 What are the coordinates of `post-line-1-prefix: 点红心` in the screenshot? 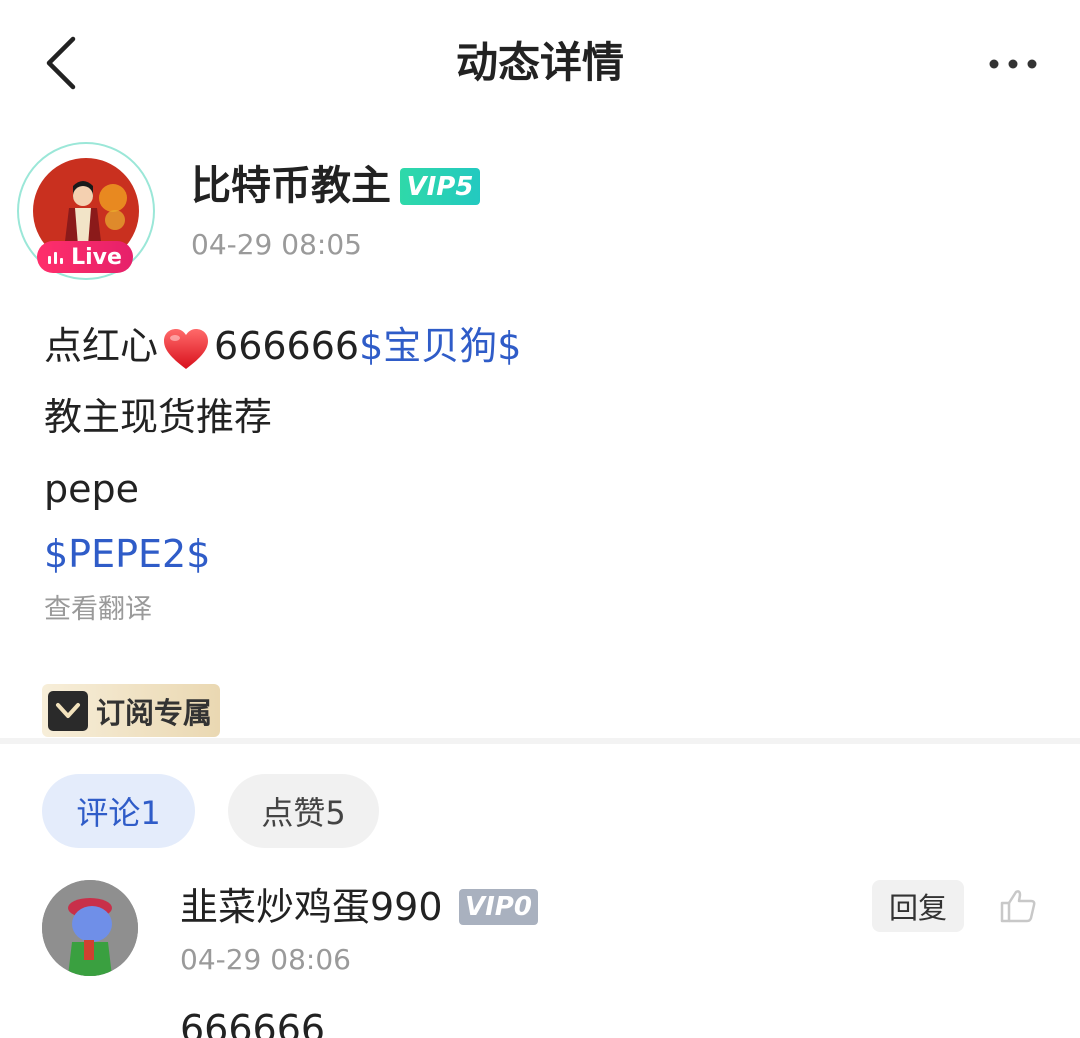 It's located at (101, 346).